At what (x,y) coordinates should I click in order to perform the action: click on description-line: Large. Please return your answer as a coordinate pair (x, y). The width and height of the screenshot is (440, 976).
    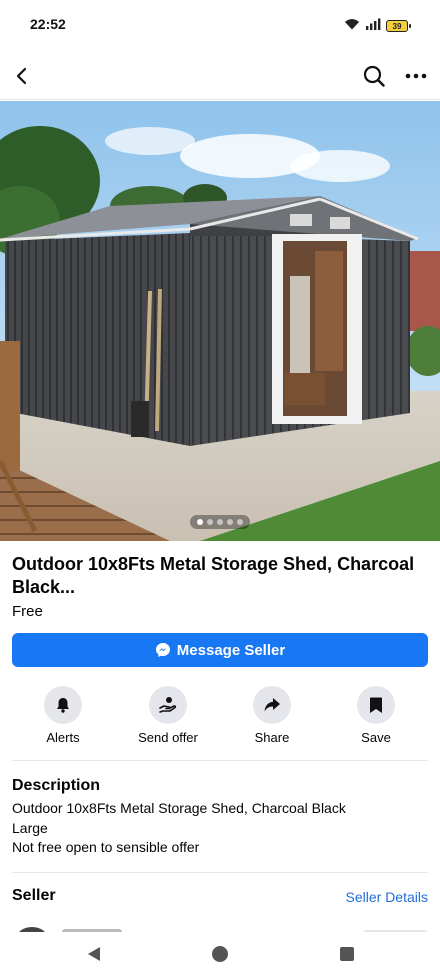
    Looking at the image, I should click on (30, 828).